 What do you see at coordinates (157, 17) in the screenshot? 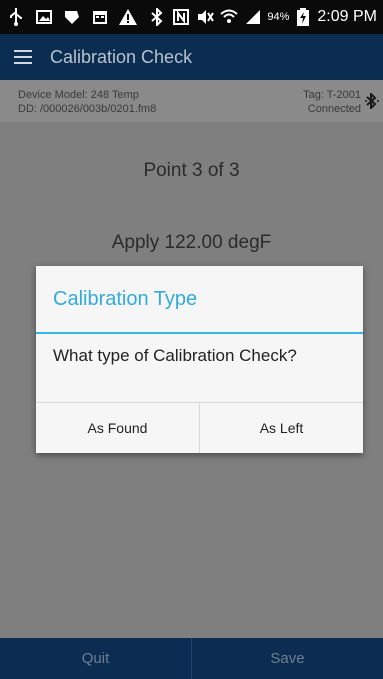
I see `bluetooth-icon` at bounding box center [157, 17].